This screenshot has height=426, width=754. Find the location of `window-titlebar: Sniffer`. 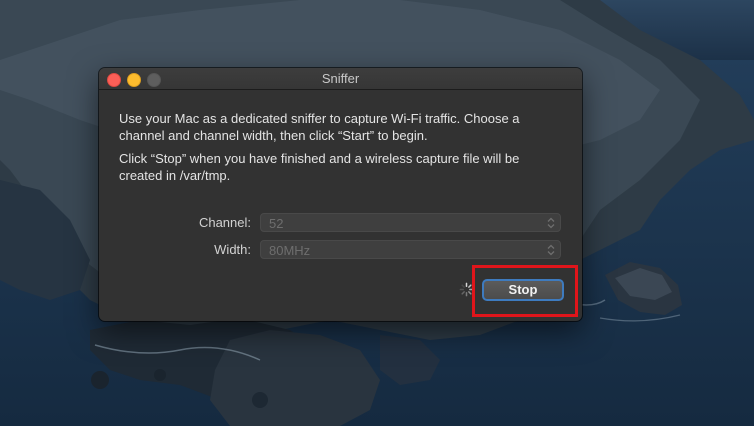

window-titlebar: Sniffer is located at coordinates (340, 79).